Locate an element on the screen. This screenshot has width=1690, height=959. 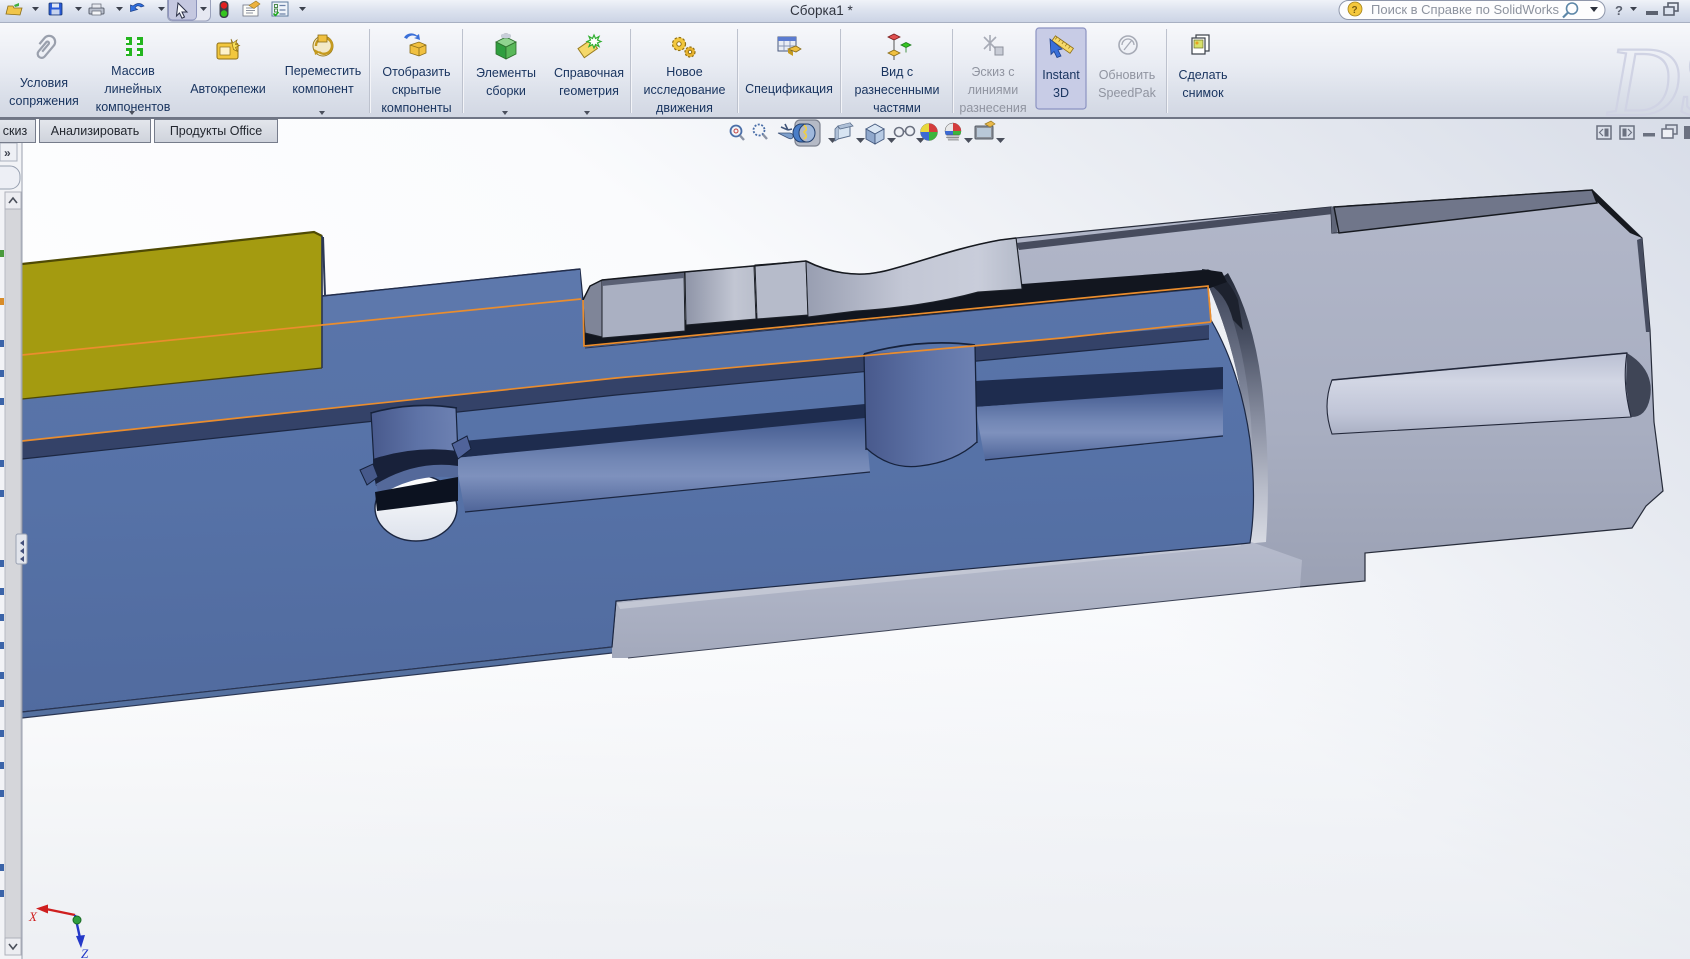
svg-text: Поиск в Справке по SolidWorks is located at coordinates (1465, 9).